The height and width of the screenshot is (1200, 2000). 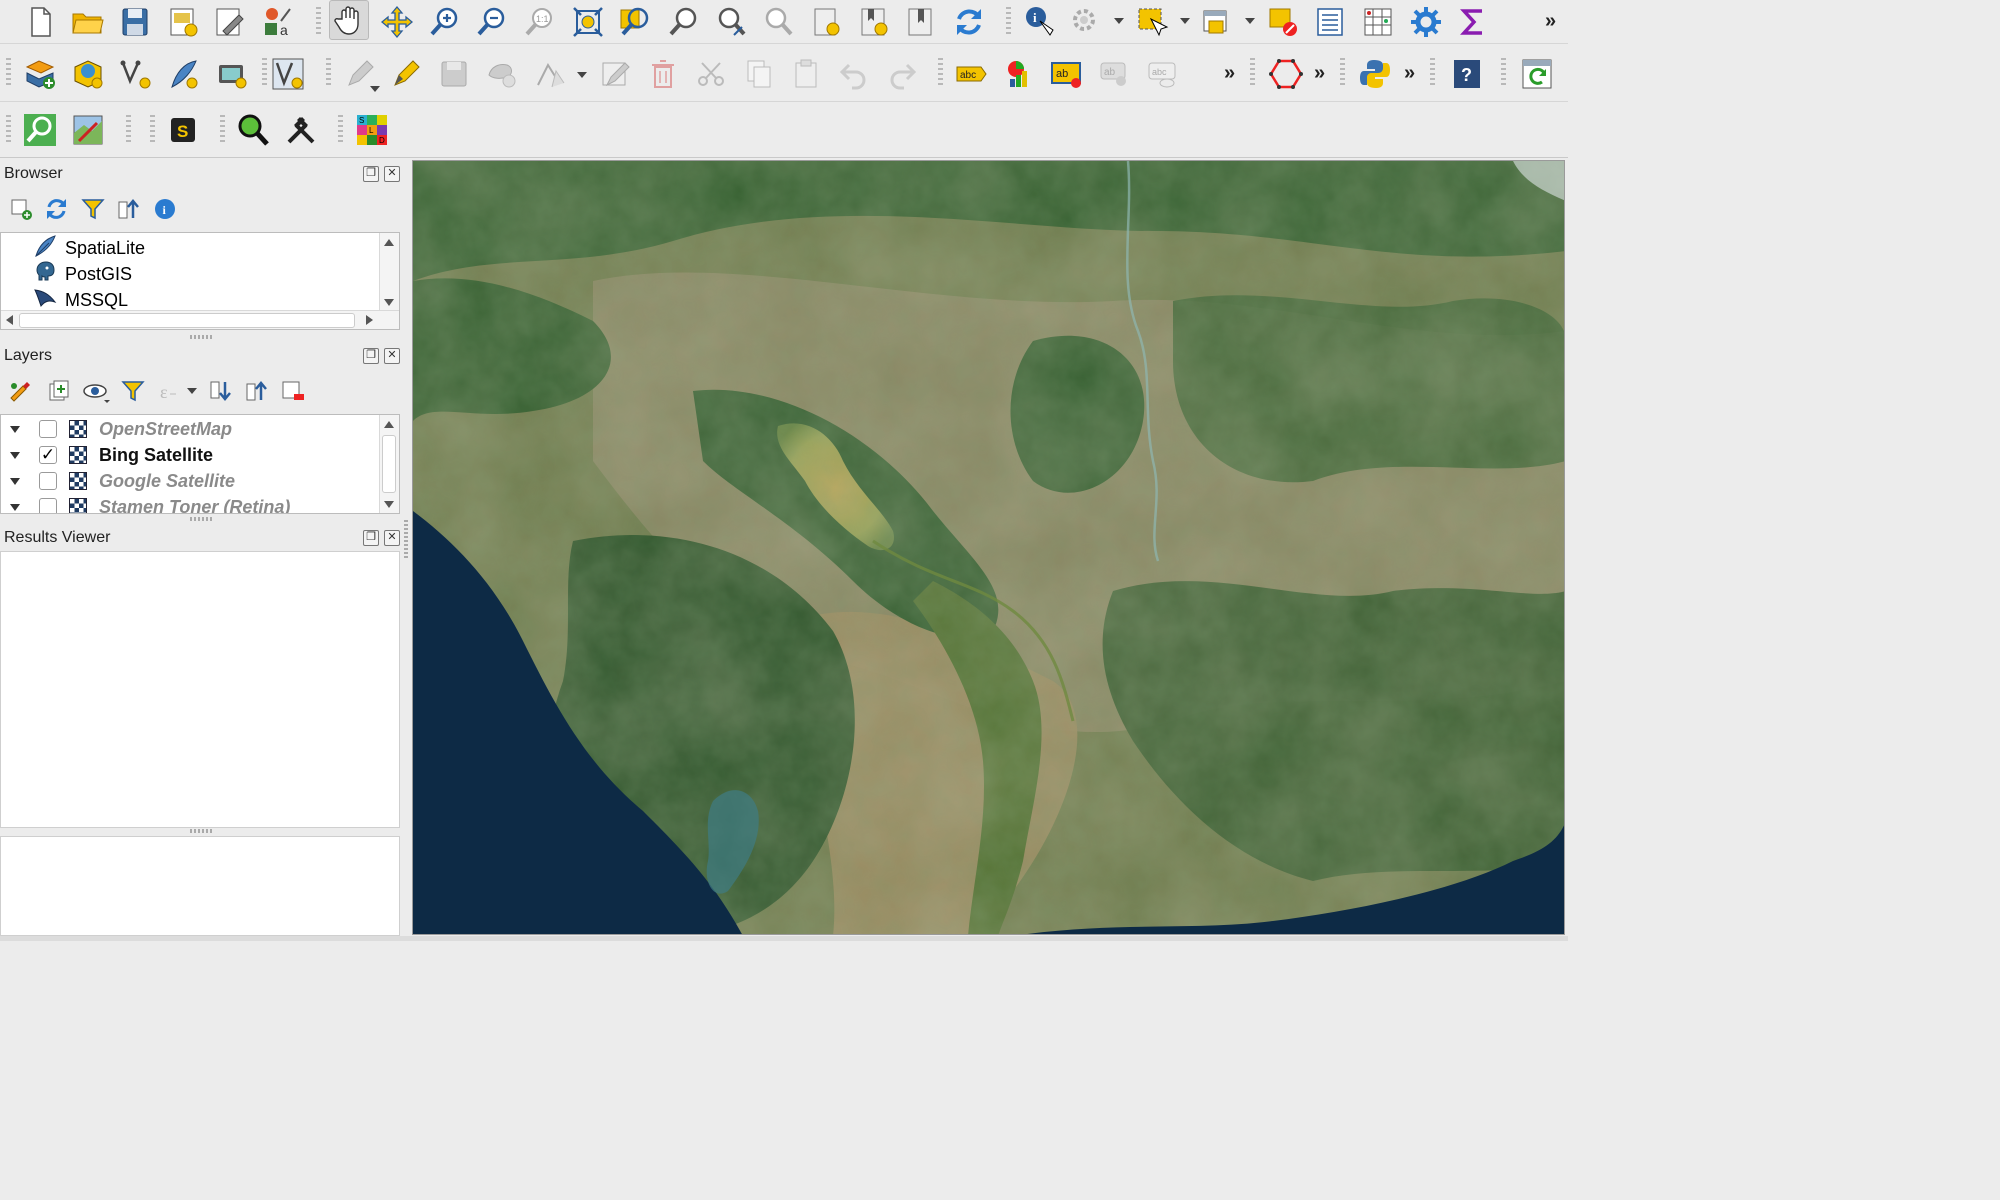 I want to click on filter-icon, so click(x=93, y=209).